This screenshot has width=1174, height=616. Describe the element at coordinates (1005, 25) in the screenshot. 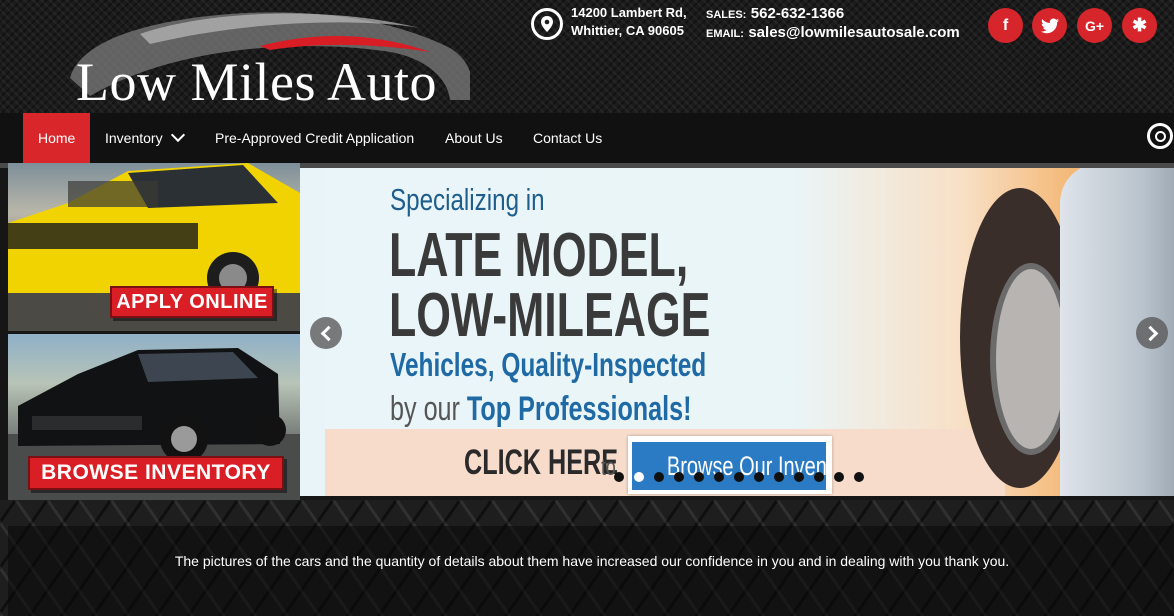

I see `facebook-icon: f` at that location.